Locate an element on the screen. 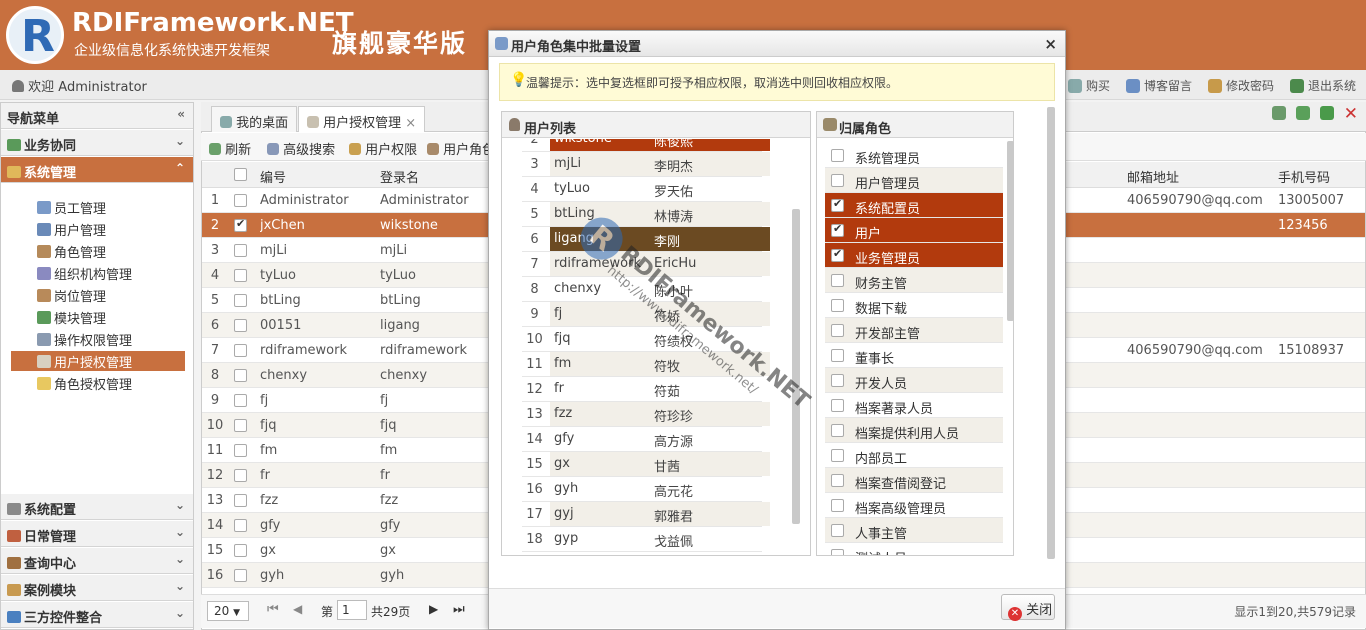  user-list-item: 12 fr 符茹 is located at coordinates (646, 389).